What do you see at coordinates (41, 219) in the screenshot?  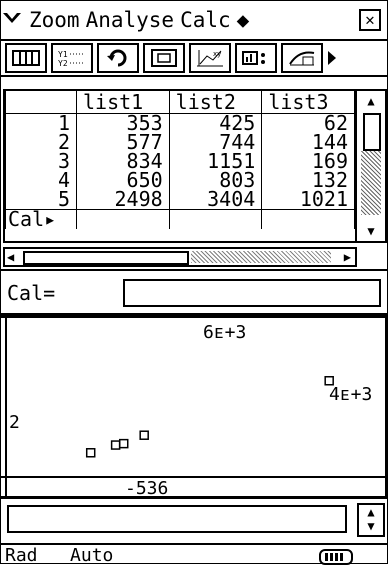 I see `cal-row-label: Cal▸` at bounding box center [41, 219].